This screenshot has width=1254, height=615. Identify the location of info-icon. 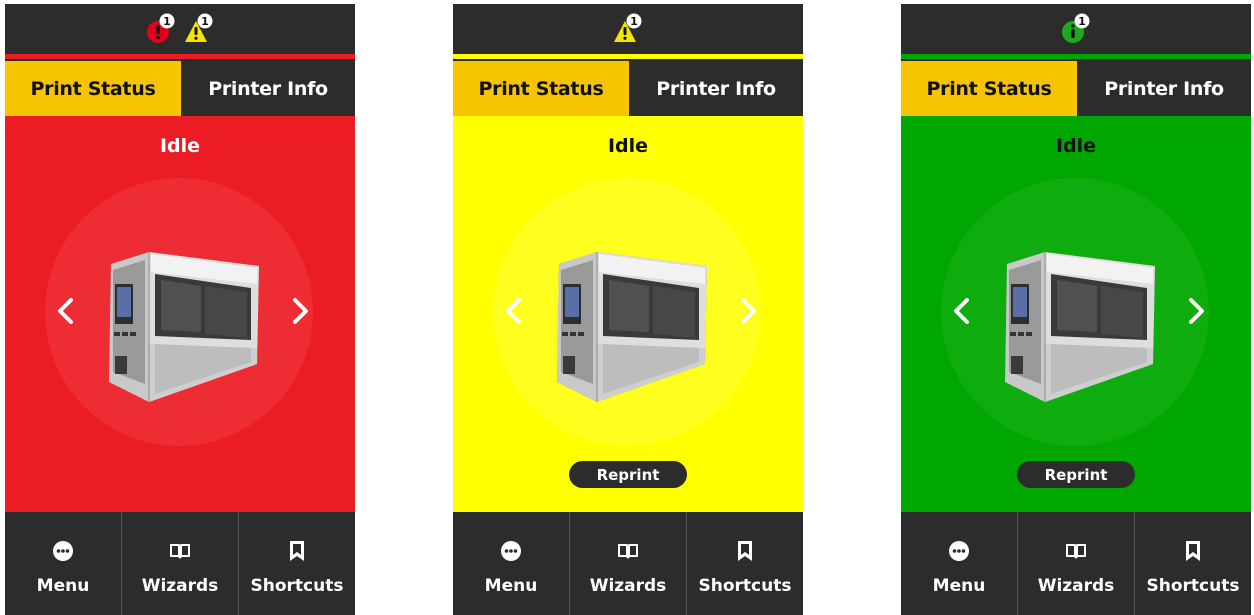
(1076, 29).